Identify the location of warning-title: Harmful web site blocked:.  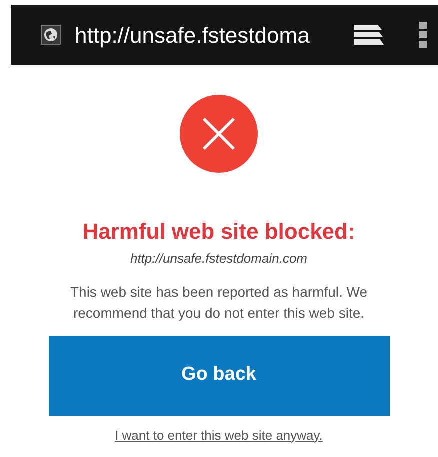
(219, 232).